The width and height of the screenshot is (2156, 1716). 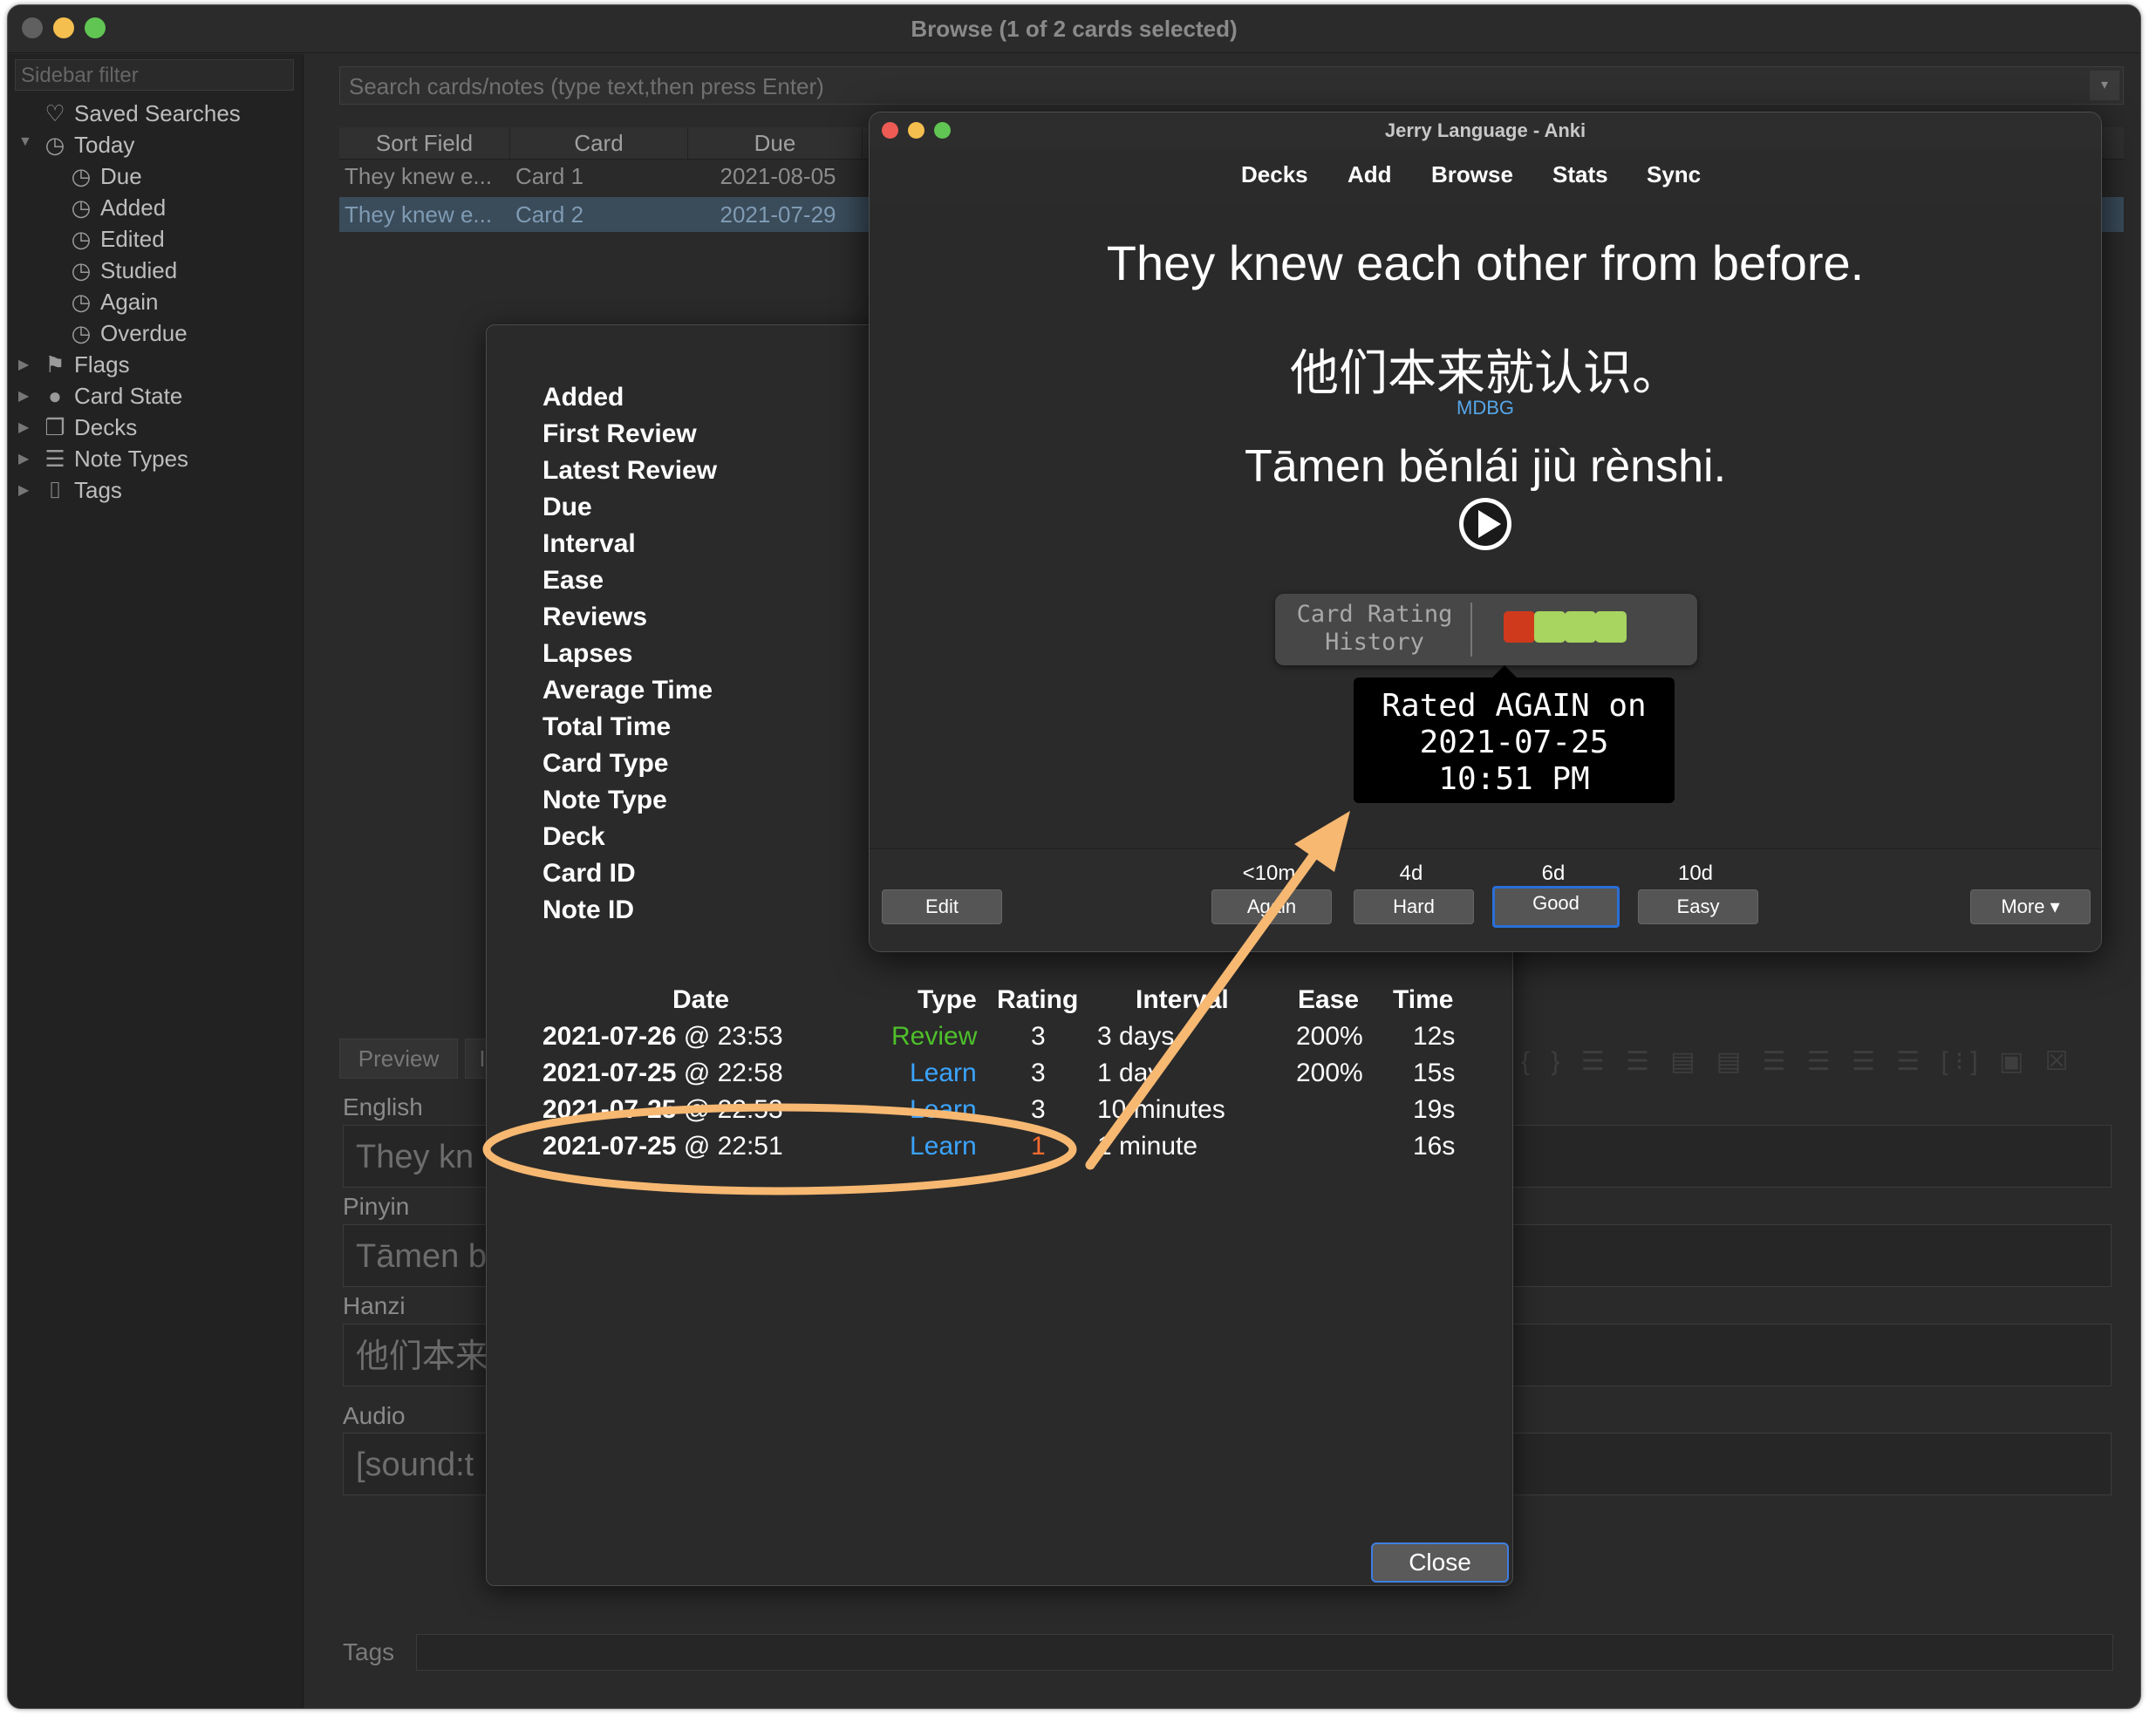 What do you see at coordinates (369, 1651) in the screenshot?
I see `tags-label: Tags` at bounding box center [369, 1651].